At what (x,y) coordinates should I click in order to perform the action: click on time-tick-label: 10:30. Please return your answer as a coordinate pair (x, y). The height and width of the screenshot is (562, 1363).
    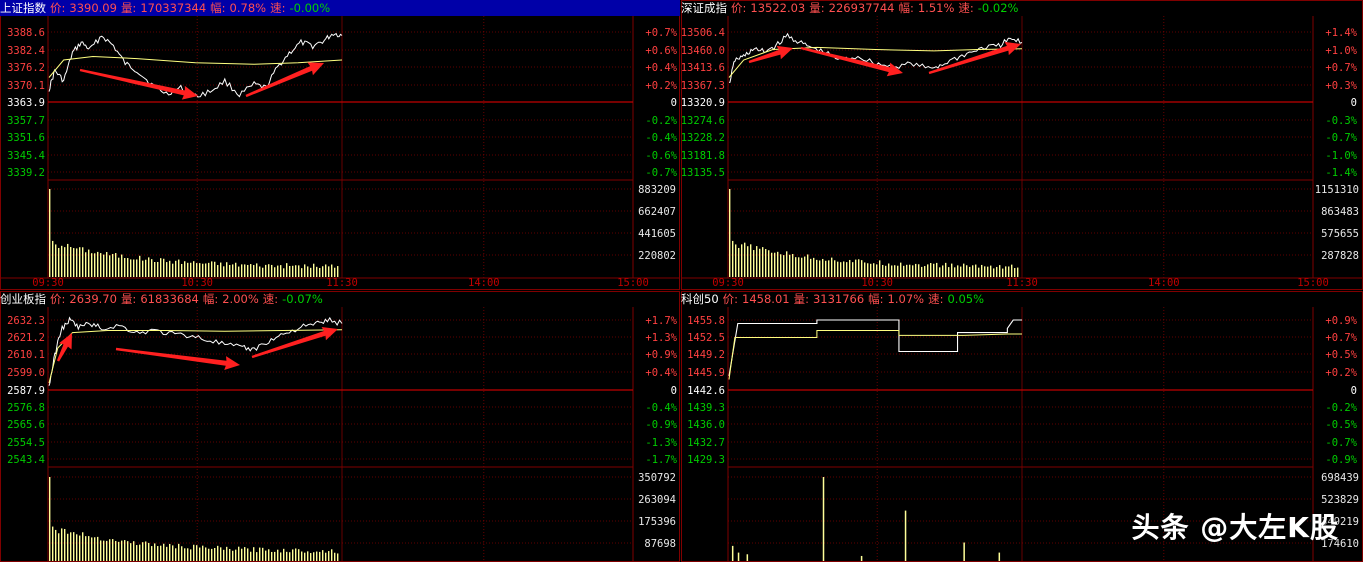
    Looking at the image, I should click on (197, 283).